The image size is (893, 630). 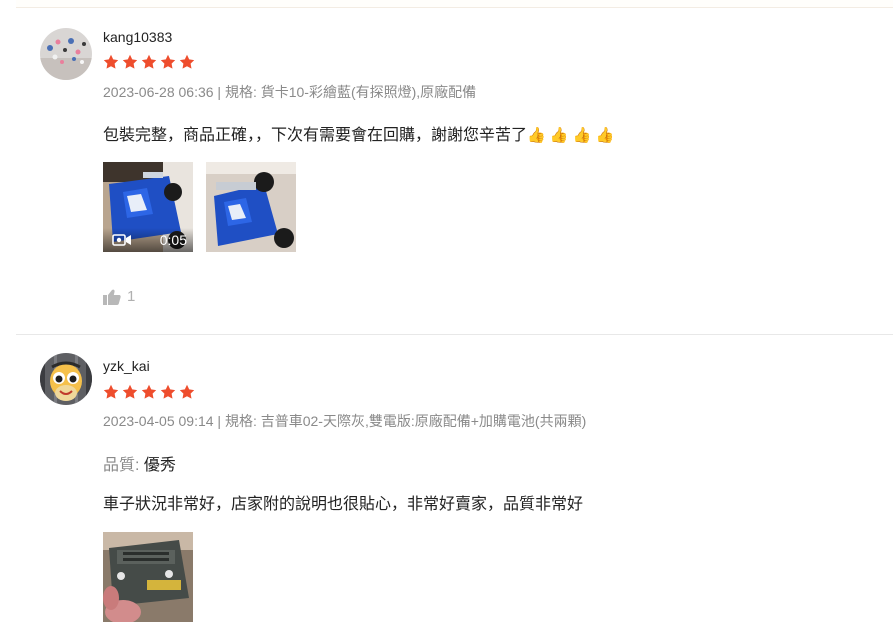 What do you see at coordinates (131, 296) in the screenshot?
I see `like-count: 1` at bounding box center [131, 296].